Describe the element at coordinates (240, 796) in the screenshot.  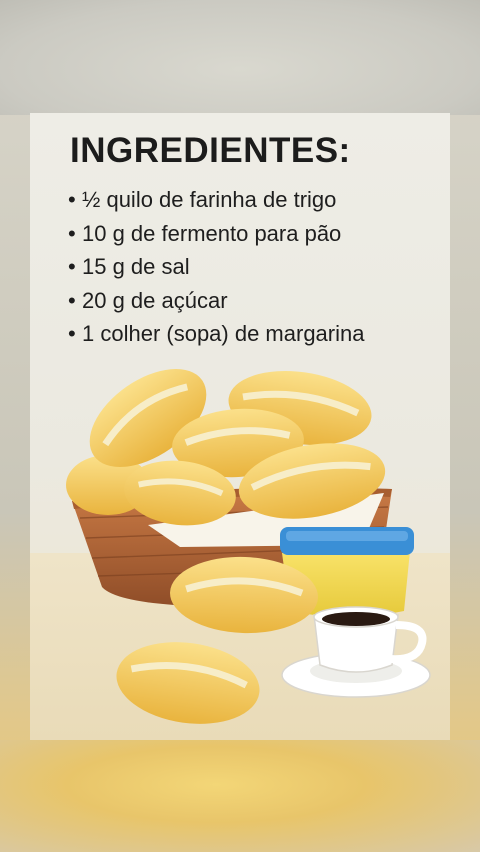
I see `blurred-background-bottom` at that location.